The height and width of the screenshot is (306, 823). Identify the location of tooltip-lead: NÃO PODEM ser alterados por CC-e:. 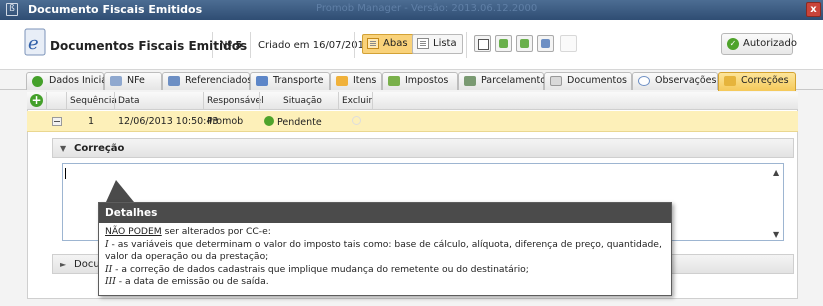
(385, 232).